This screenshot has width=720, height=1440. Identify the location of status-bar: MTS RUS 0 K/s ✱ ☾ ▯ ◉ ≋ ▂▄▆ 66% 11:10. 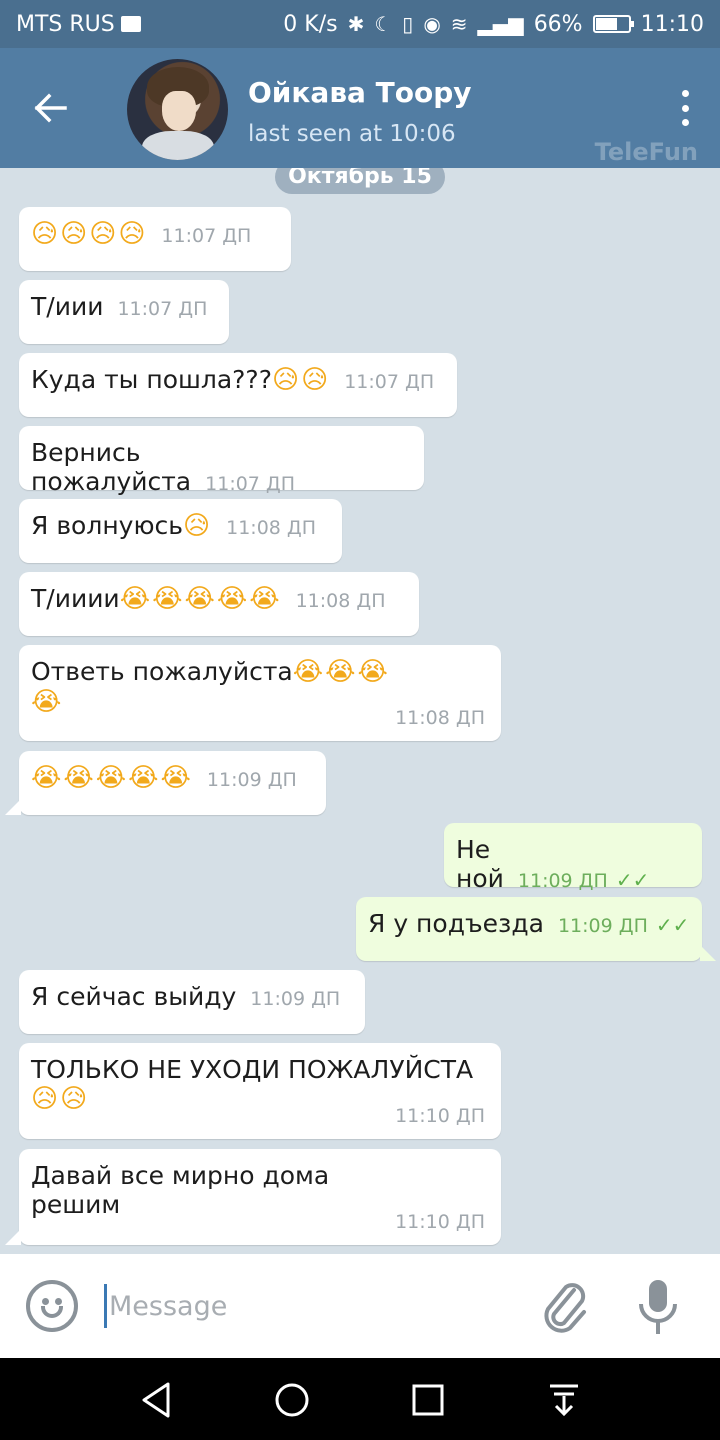
(360, 24).